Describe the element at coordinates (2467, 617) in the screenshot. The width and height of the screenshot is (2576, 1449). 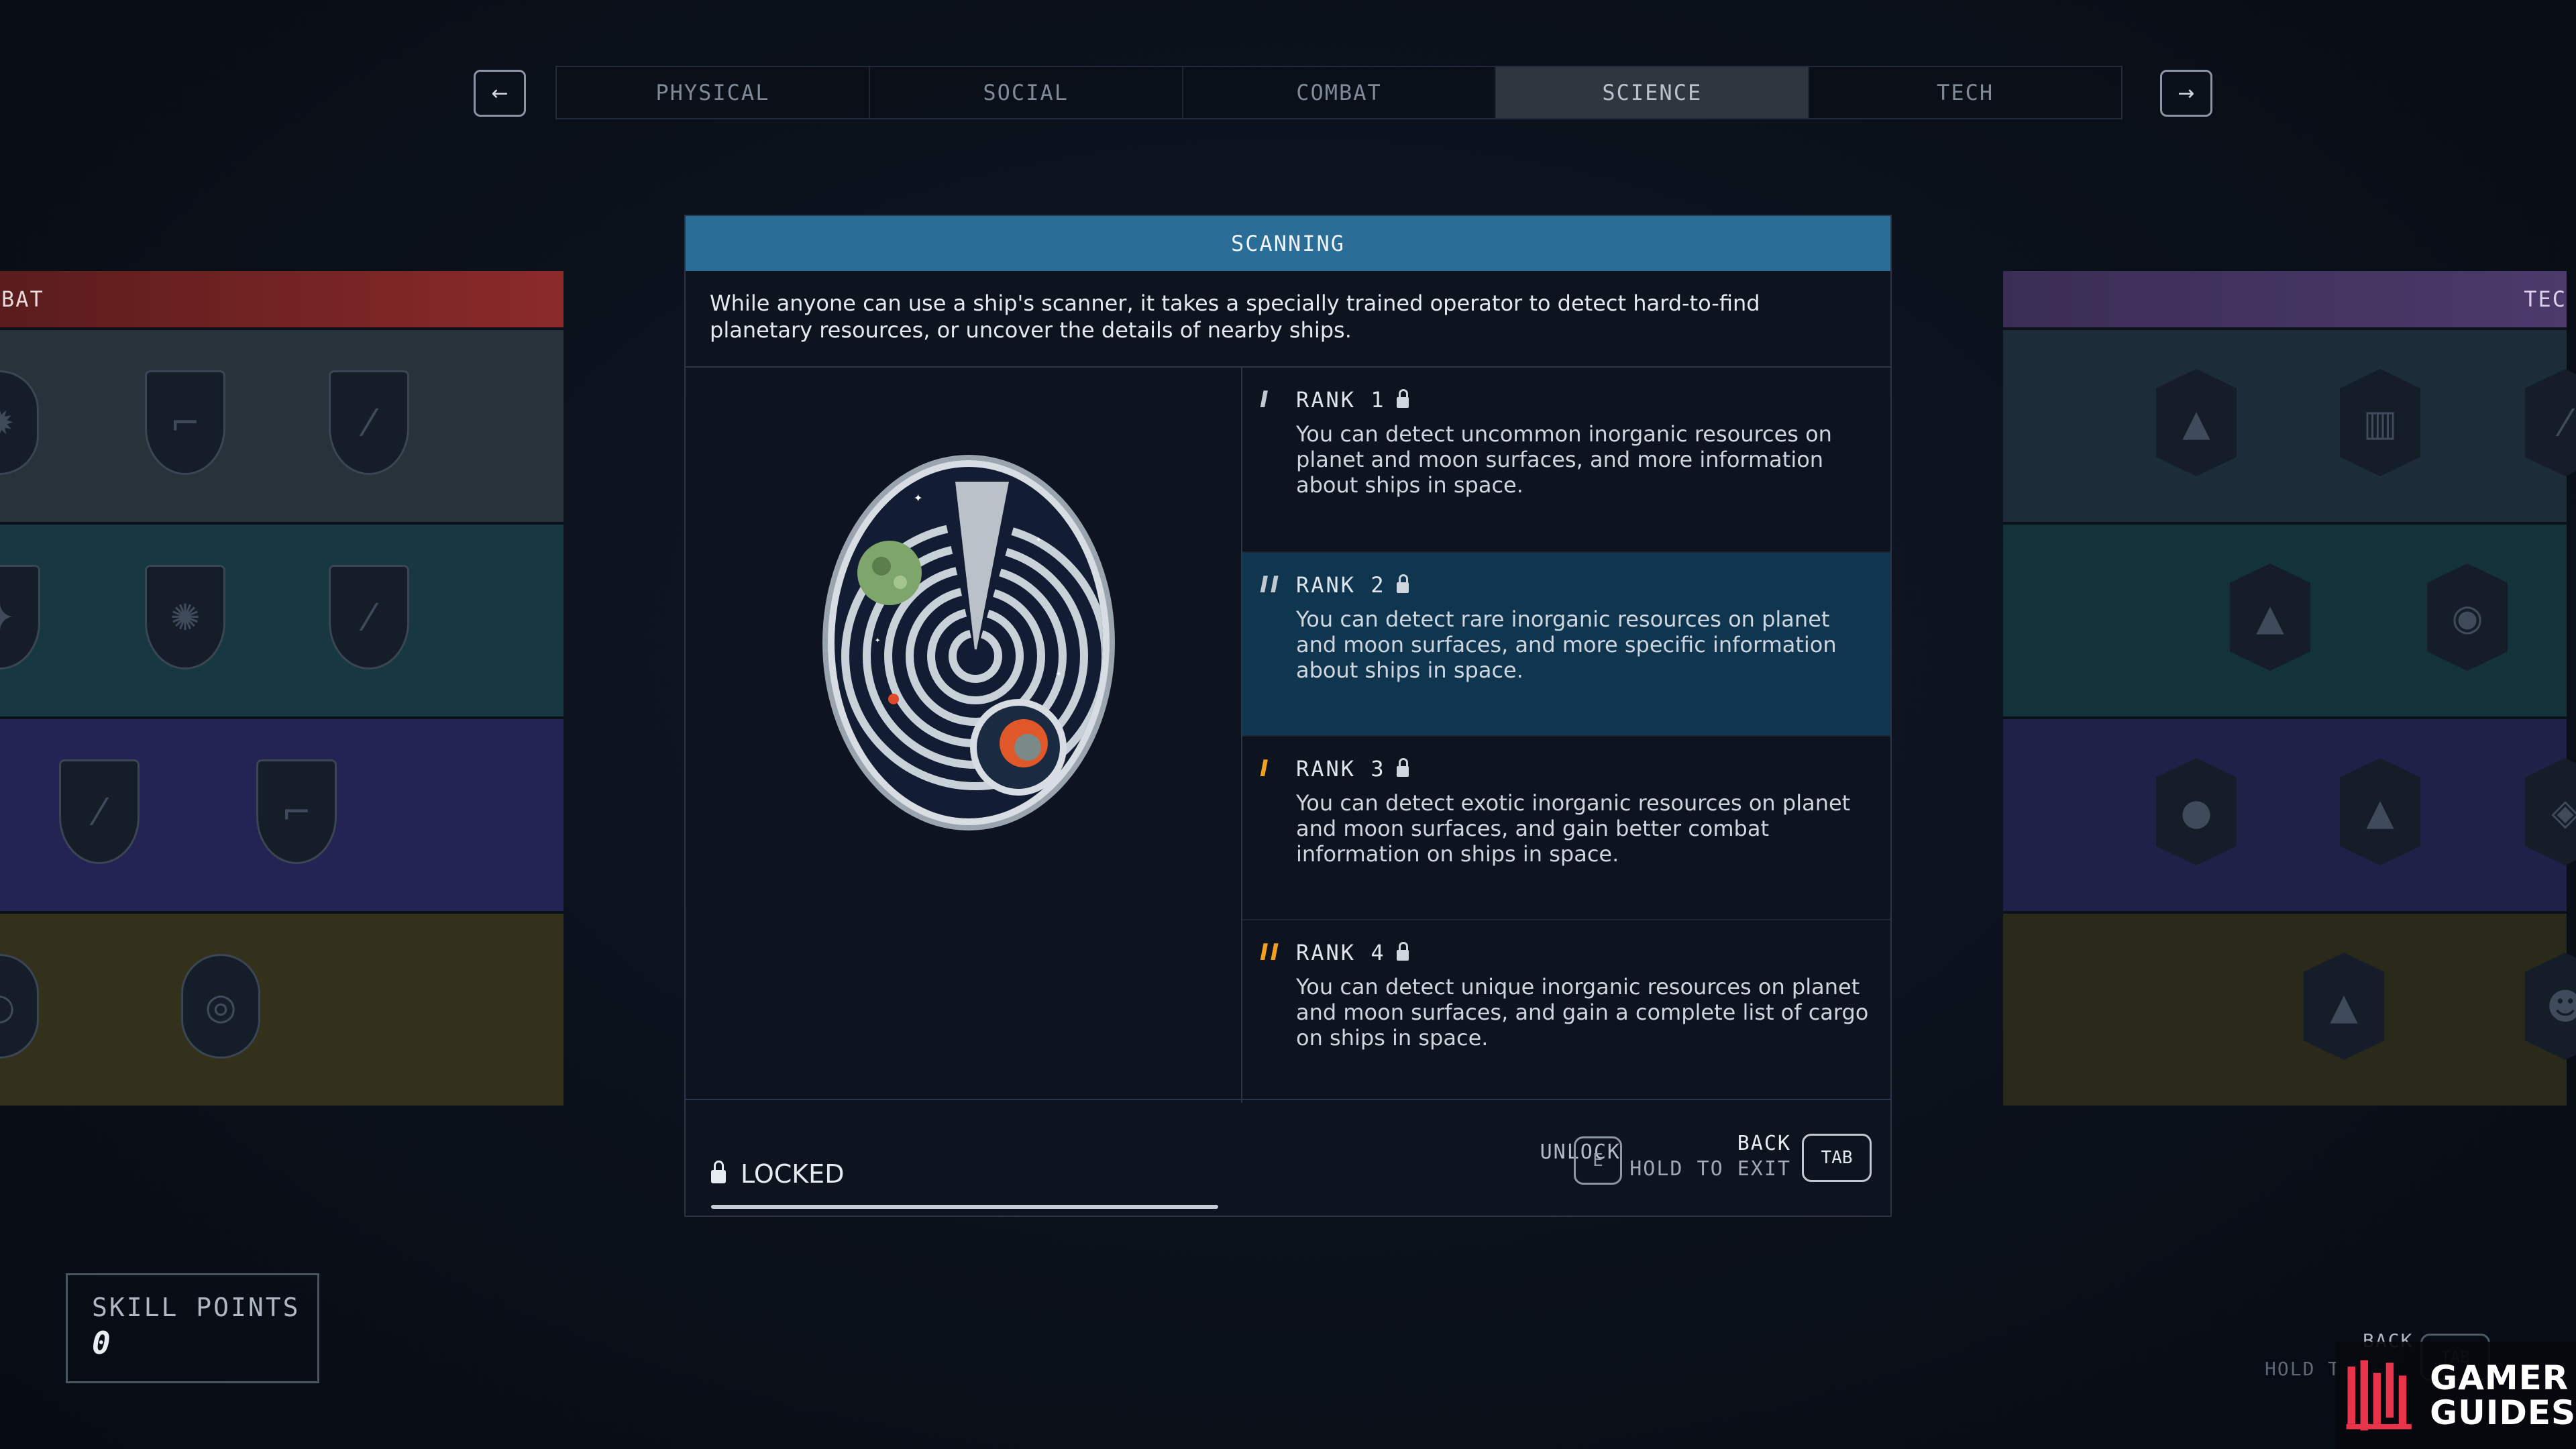
I see `skill-badge-robot-icon: ◉` at that location.